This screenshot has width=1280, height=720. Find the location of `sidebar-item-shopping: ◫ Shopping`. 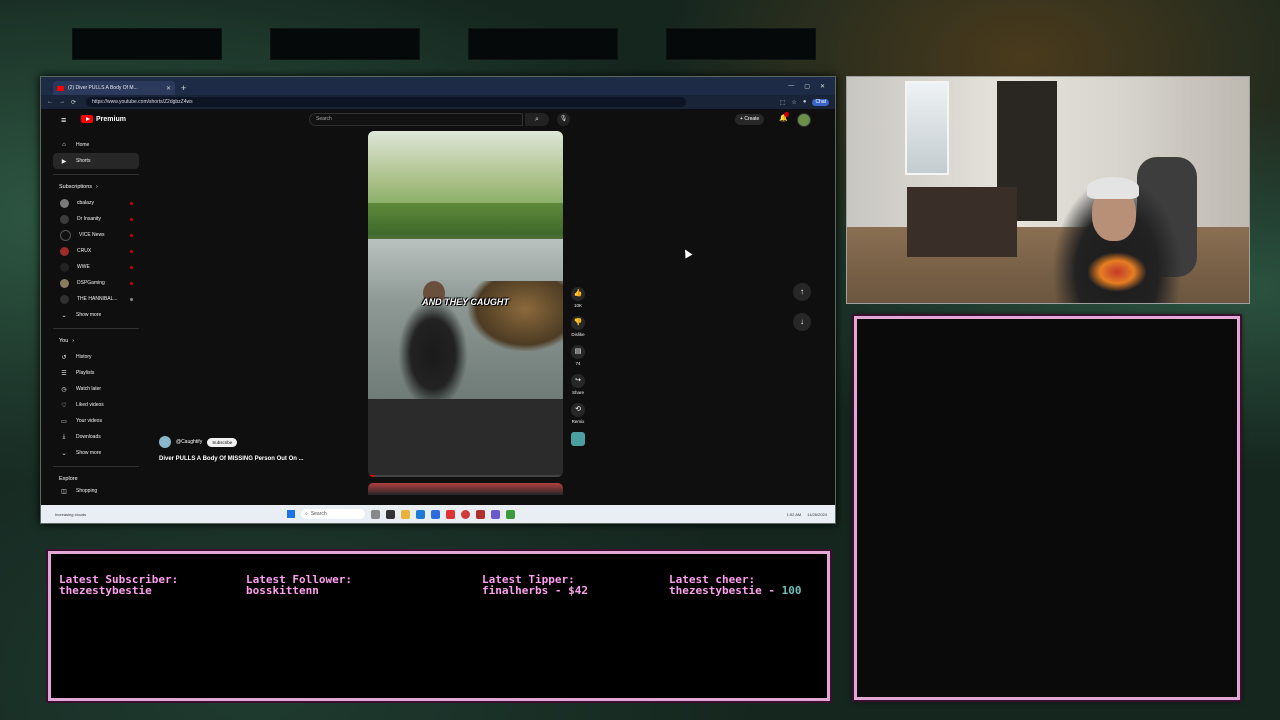

sidebar-item-shopping: ◫ Shopping is located at coordinates (96, 491).